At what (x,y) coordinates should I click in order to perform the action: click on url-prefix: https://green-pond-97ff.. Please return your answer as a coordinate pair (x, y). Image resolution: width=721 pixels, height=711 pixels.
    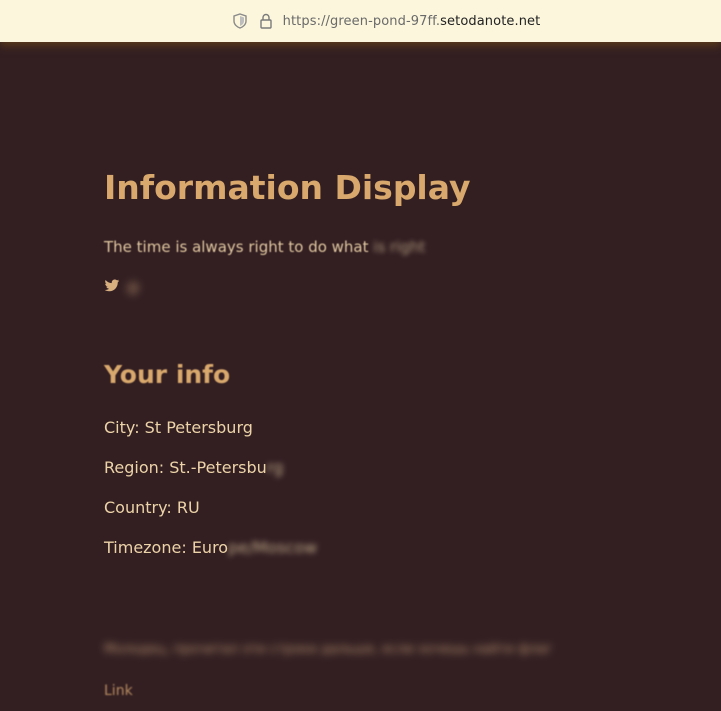
    Looking at the image, I should click on (361, 21).